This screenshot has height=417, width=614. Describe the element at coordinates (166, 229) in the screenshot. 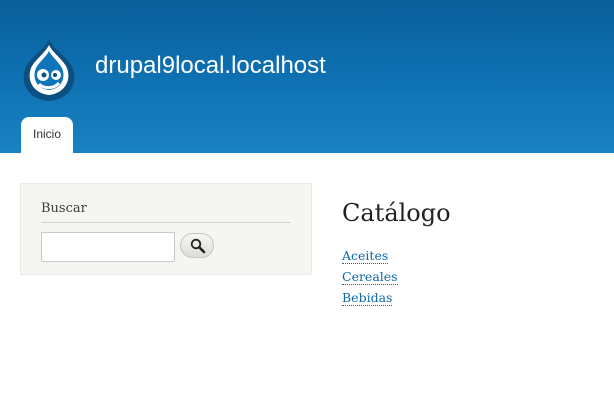

I see `search-block: Buscar` at that location.